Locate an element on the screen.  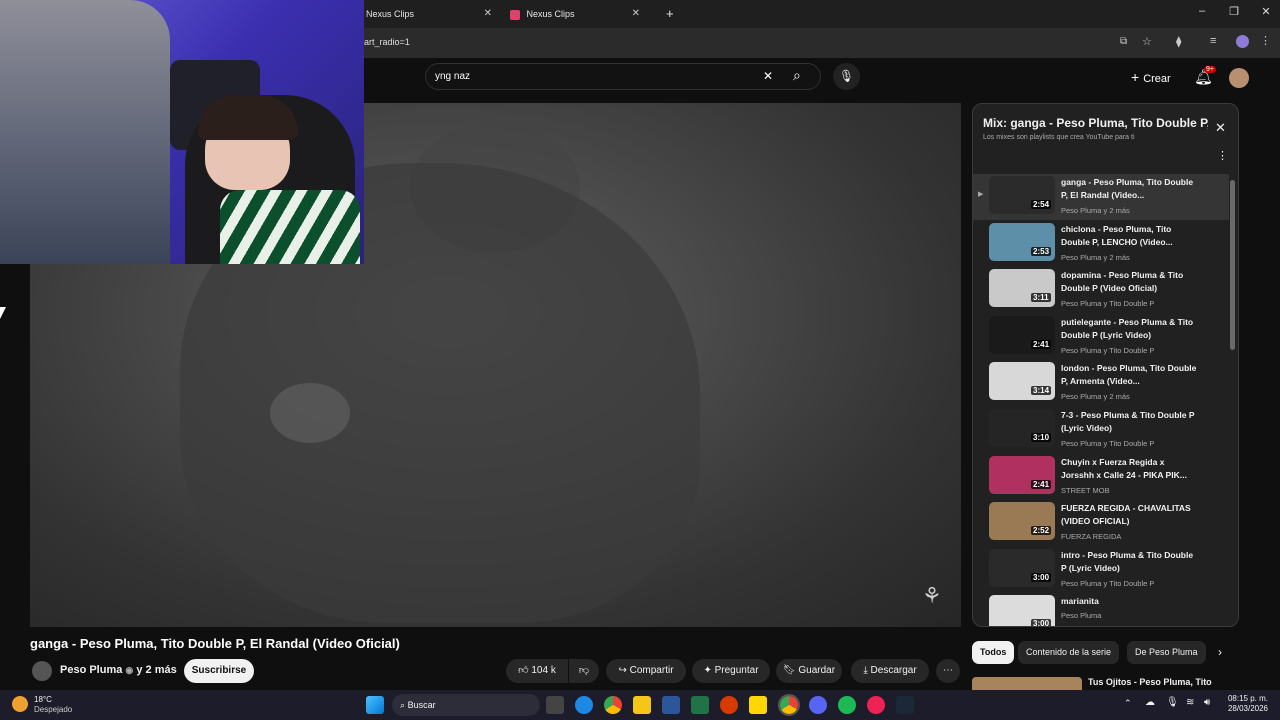
task-view-icon is located at coordinates (555, 705).